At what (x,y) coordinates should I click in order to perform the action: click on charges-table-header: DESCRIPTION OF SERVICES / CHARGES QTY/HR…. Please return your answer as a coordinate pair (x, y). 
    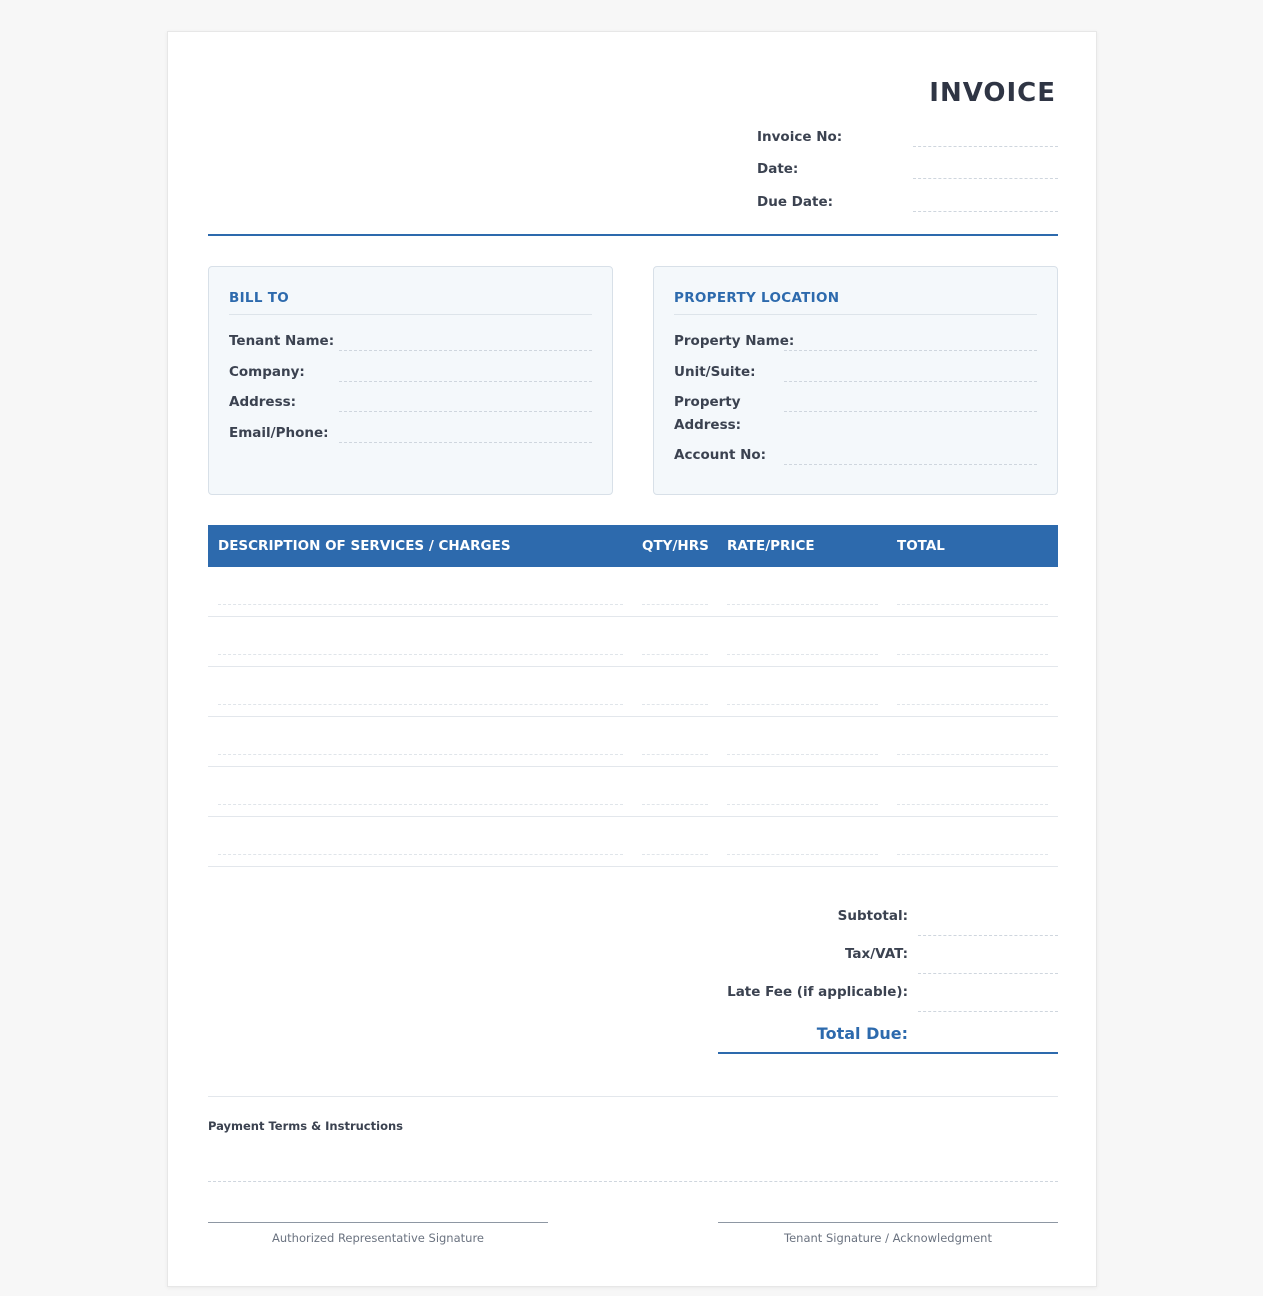
    Looking at the image, I should click on (633, 546).